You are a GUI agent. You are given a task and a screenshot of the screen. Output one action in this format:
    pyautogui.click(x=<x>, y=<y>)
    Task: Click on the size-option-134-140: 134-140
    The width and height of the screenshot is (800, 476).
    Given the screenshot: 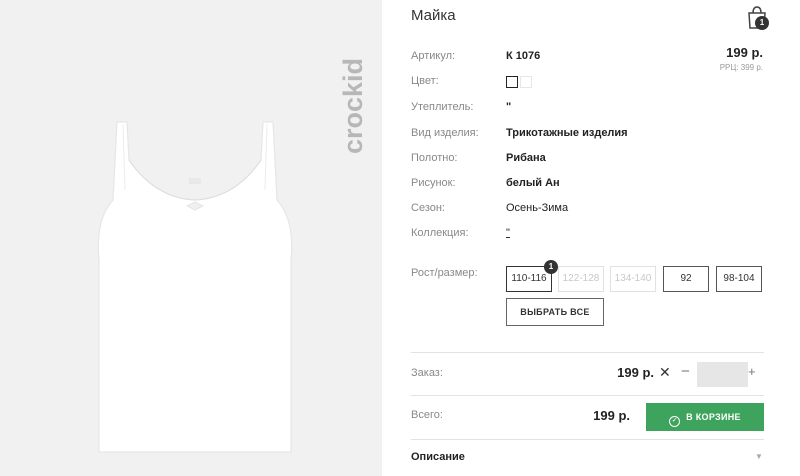 What is the action you would take?
    pyautogui.click(x=633, y=279)
    